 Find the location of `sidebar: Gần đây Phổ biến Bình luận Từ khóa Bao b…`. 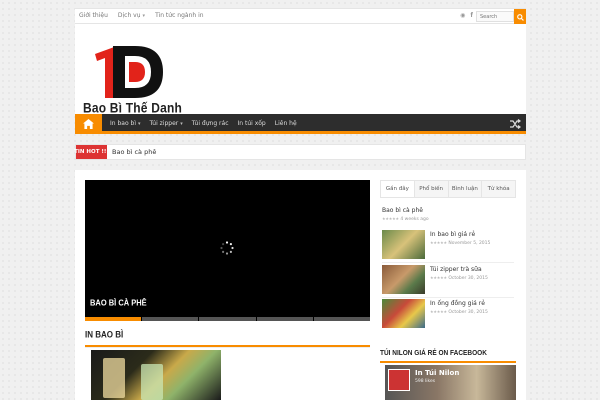

sidebar: Gần đây Phổ biến Bình luận Từ khóa Bao b… is located at coordinates (448, 254).